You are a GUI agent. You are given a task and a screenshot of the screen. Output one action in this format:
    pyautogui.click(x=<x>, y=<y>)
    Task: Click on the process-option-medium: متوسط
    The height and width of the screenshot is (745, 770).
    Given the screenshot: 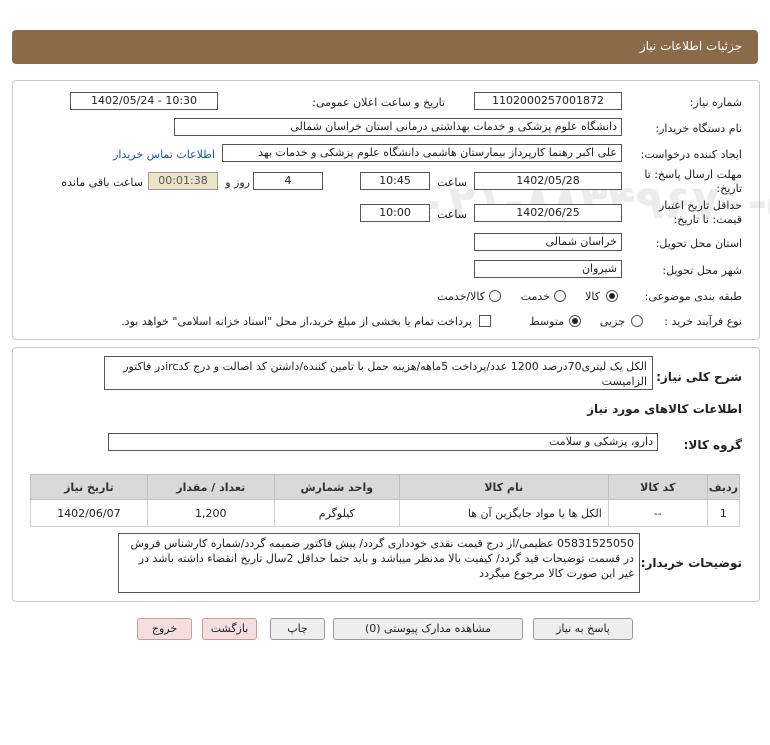 What is the action you would take?
    pyautogui.click(x=546, y=321)
    